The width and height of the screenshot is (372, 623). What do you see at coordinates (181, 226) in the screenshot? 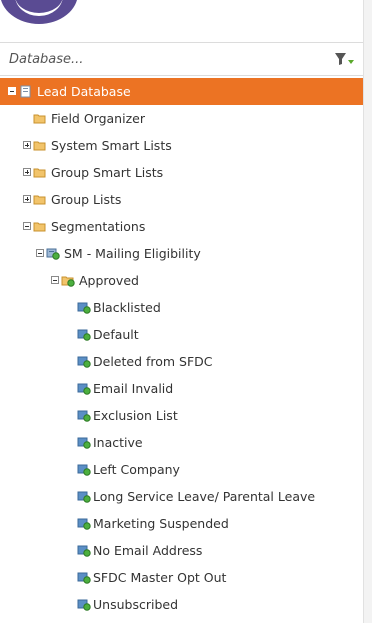
I see `tree-item-segmentations: Segmentations` at bounding box center [181, 226].